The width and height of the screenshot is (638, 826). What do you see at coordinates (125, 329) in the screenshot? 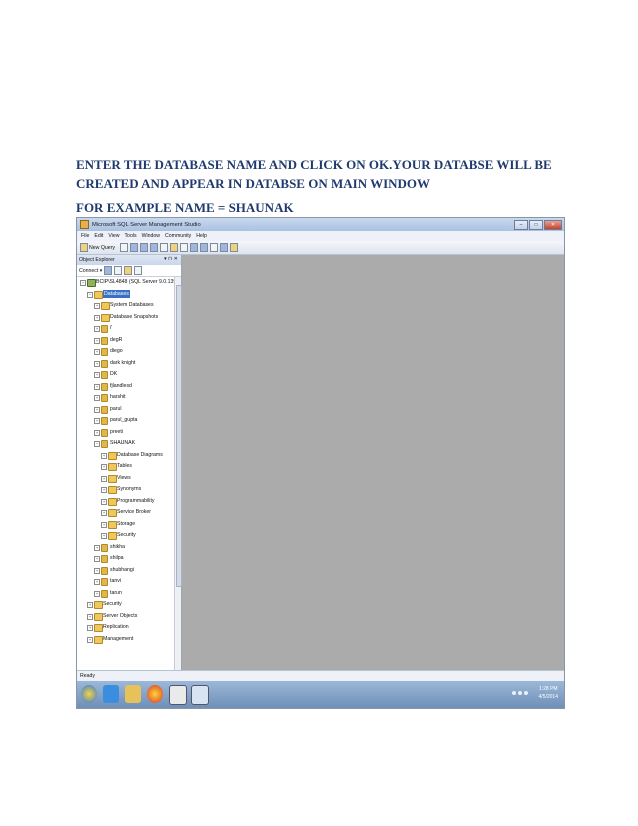
I see `tree-node: + i'` at bounding box center [125, 329].